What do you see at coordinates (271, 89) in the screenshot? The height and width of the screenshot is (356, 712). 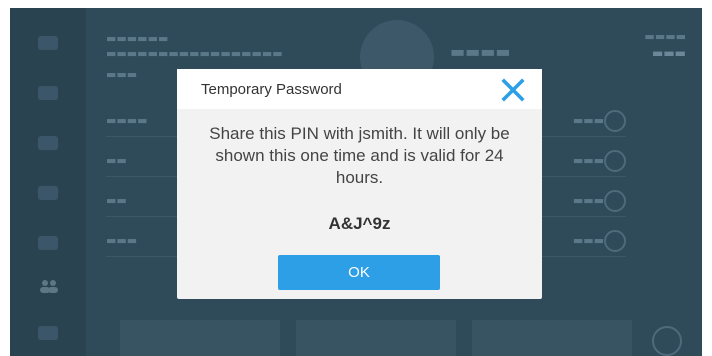 I see `dialog-title: Temporary Password` at bounding box center [271, 89].